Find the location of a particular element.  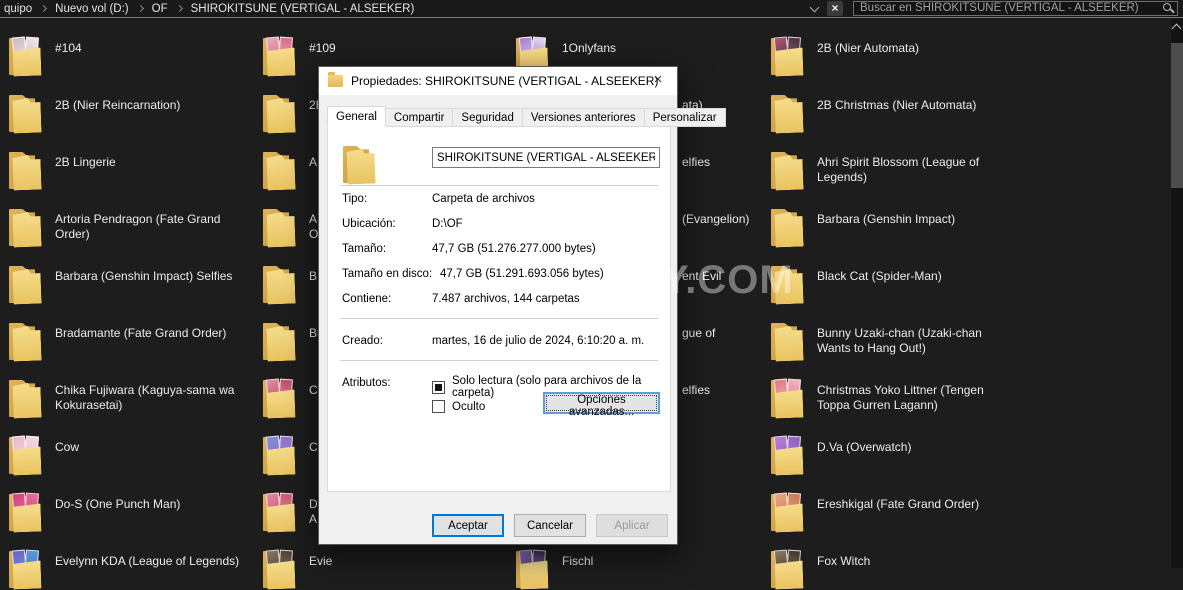

info-label: Tamaño: is located at coordinates (364, 249).